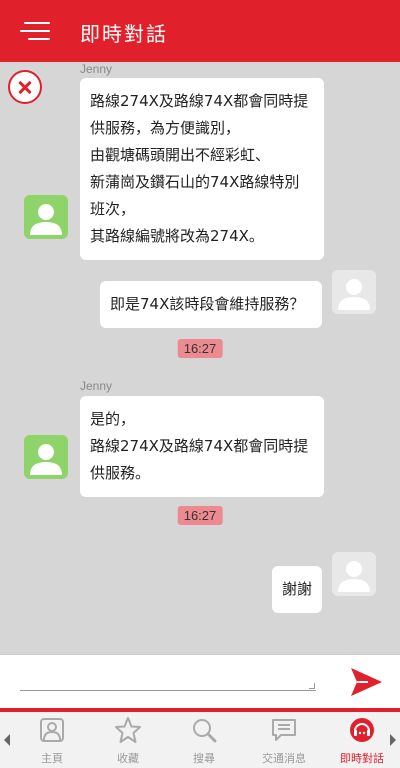 The height and width of the screenshot is (768, 400). What do you see at coordinates (200, 31) in the screenshot?
I see `app-header: 即時對話` at bounding box center [200, 31].